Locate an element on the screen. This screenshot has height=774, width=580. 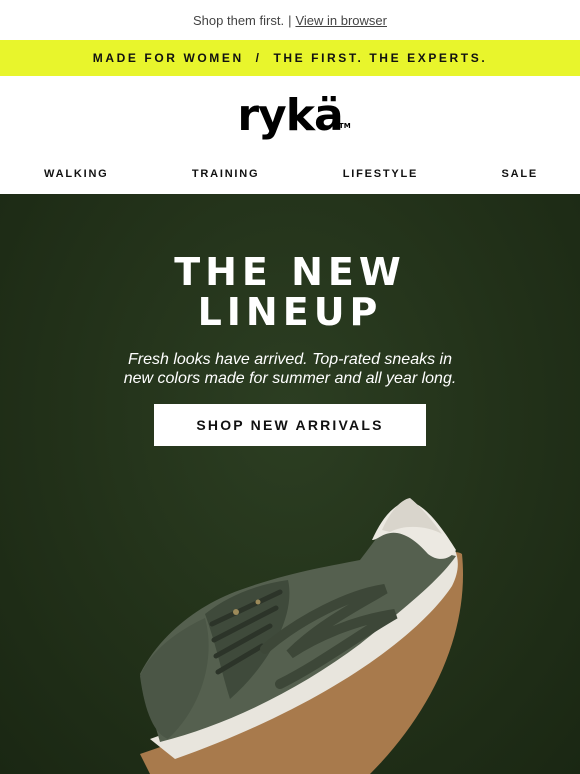
logo-text: rykä is located at coordinates (290, 115).